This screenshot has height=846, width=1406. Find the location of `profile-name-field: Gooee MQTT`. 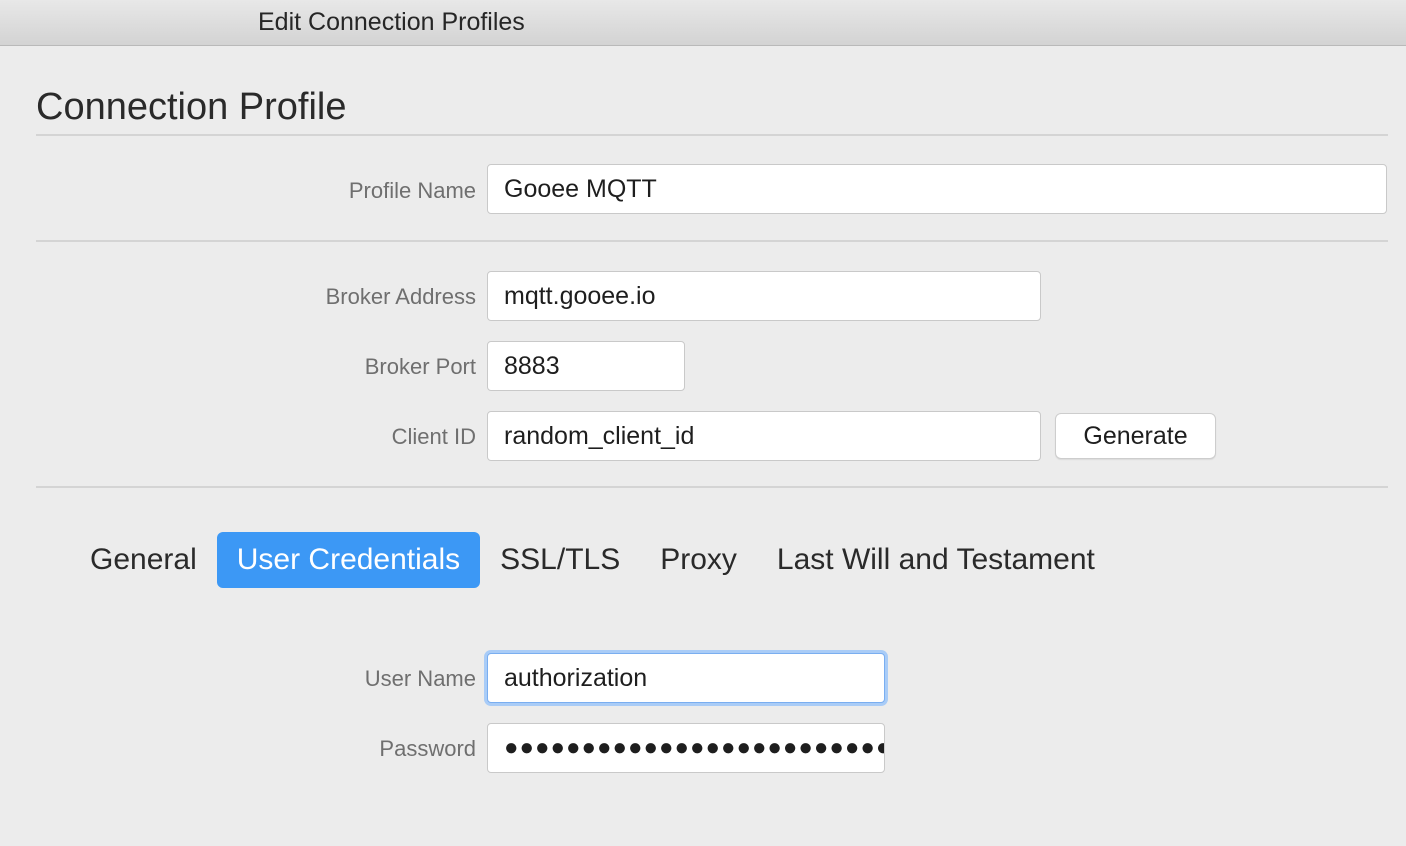

profile-name-field: Gooee MQTT is located at coordinates (937, 189).